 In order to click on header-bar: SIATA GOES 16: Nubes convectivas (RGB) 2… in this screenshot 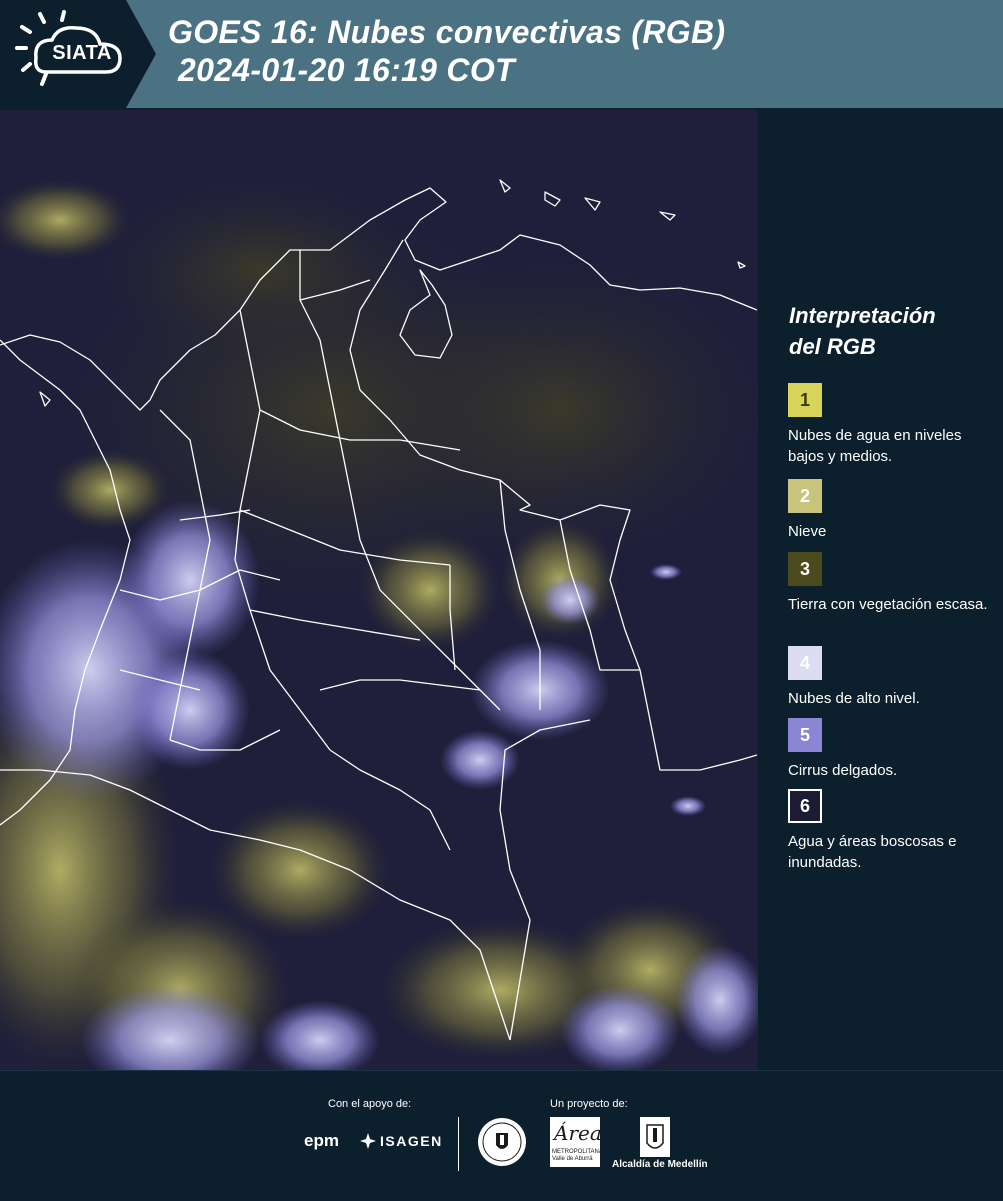, I will do `click(501, 54)`.